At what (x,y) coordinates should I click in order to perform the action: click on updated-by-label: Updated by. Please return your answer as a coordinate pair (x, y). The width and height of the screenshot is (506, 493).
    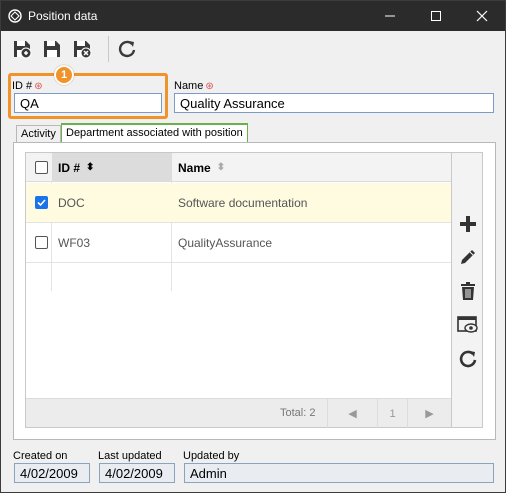
    Looking at the image, I should click on (211, 456).